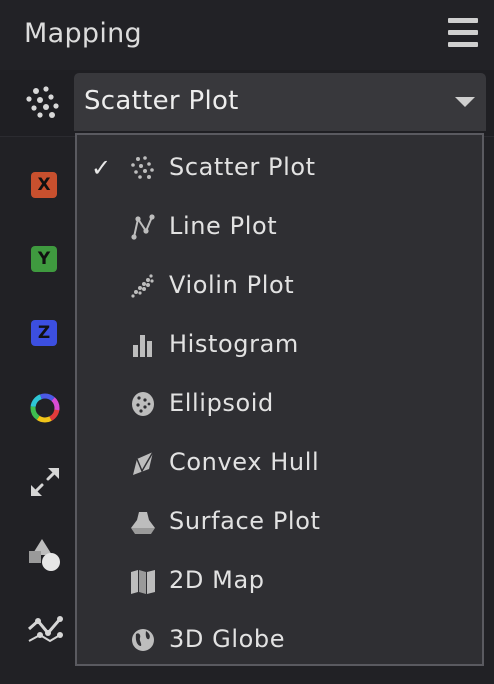 This screenshot has height=684, width=494. I want to click on item-label: Line Plot, so click(223, 226).